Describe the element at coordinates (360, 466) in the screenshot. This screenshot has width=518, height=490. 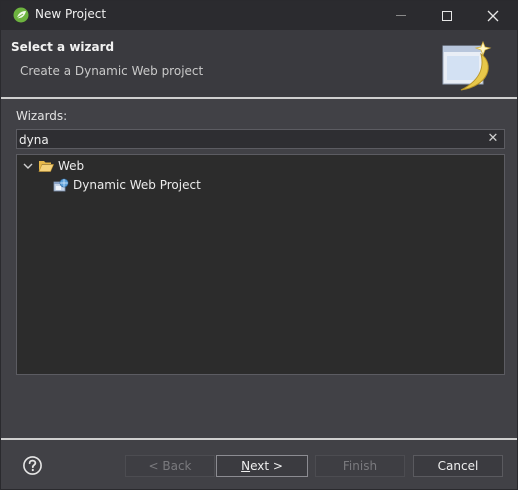
I see `finish-button: Finish` at that location.